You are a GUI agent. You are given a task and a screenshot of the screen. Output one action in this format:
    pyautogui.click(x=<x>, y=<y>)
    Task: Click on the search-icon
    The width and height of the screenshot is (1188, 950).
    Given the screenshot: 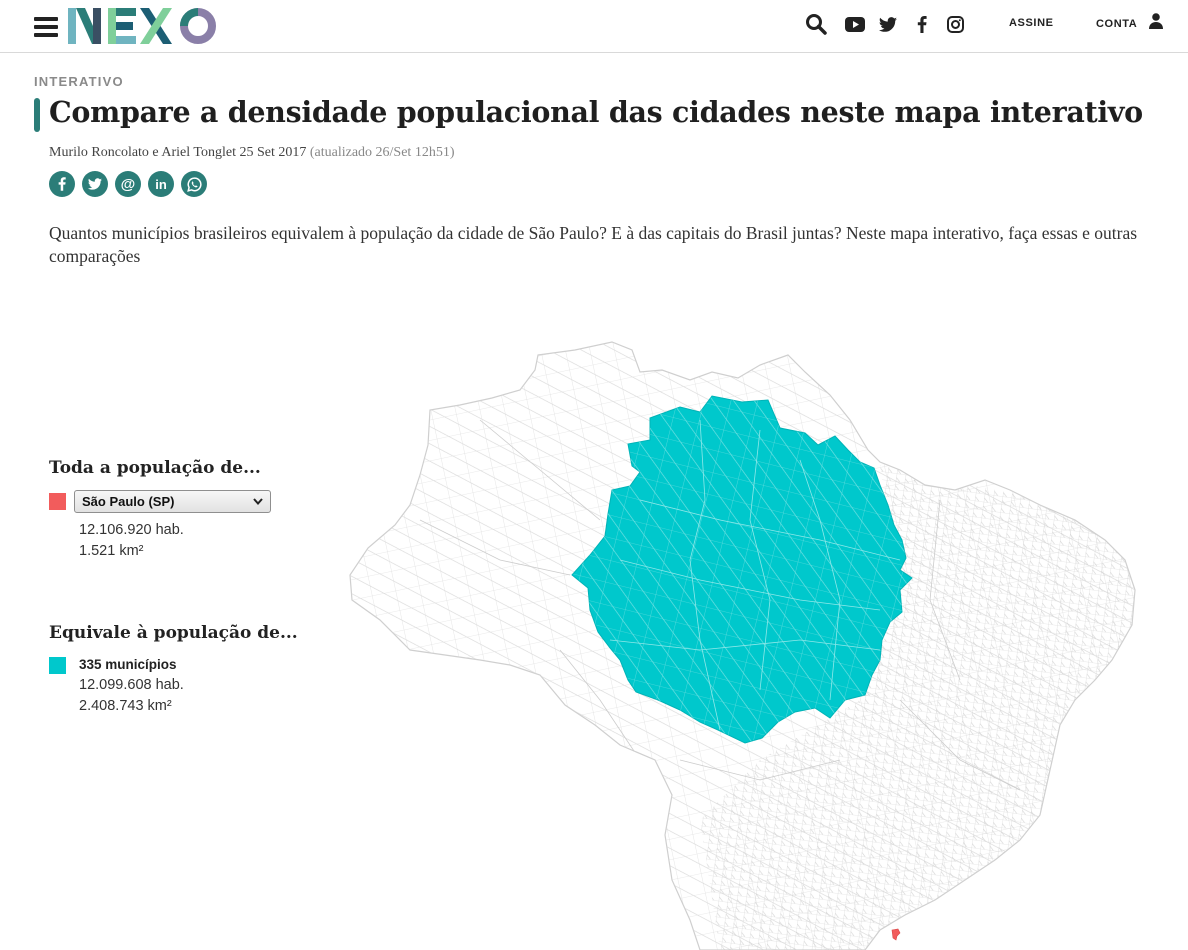 What is the action you would take?
    pyautogui.click(x=816, y=24)
    